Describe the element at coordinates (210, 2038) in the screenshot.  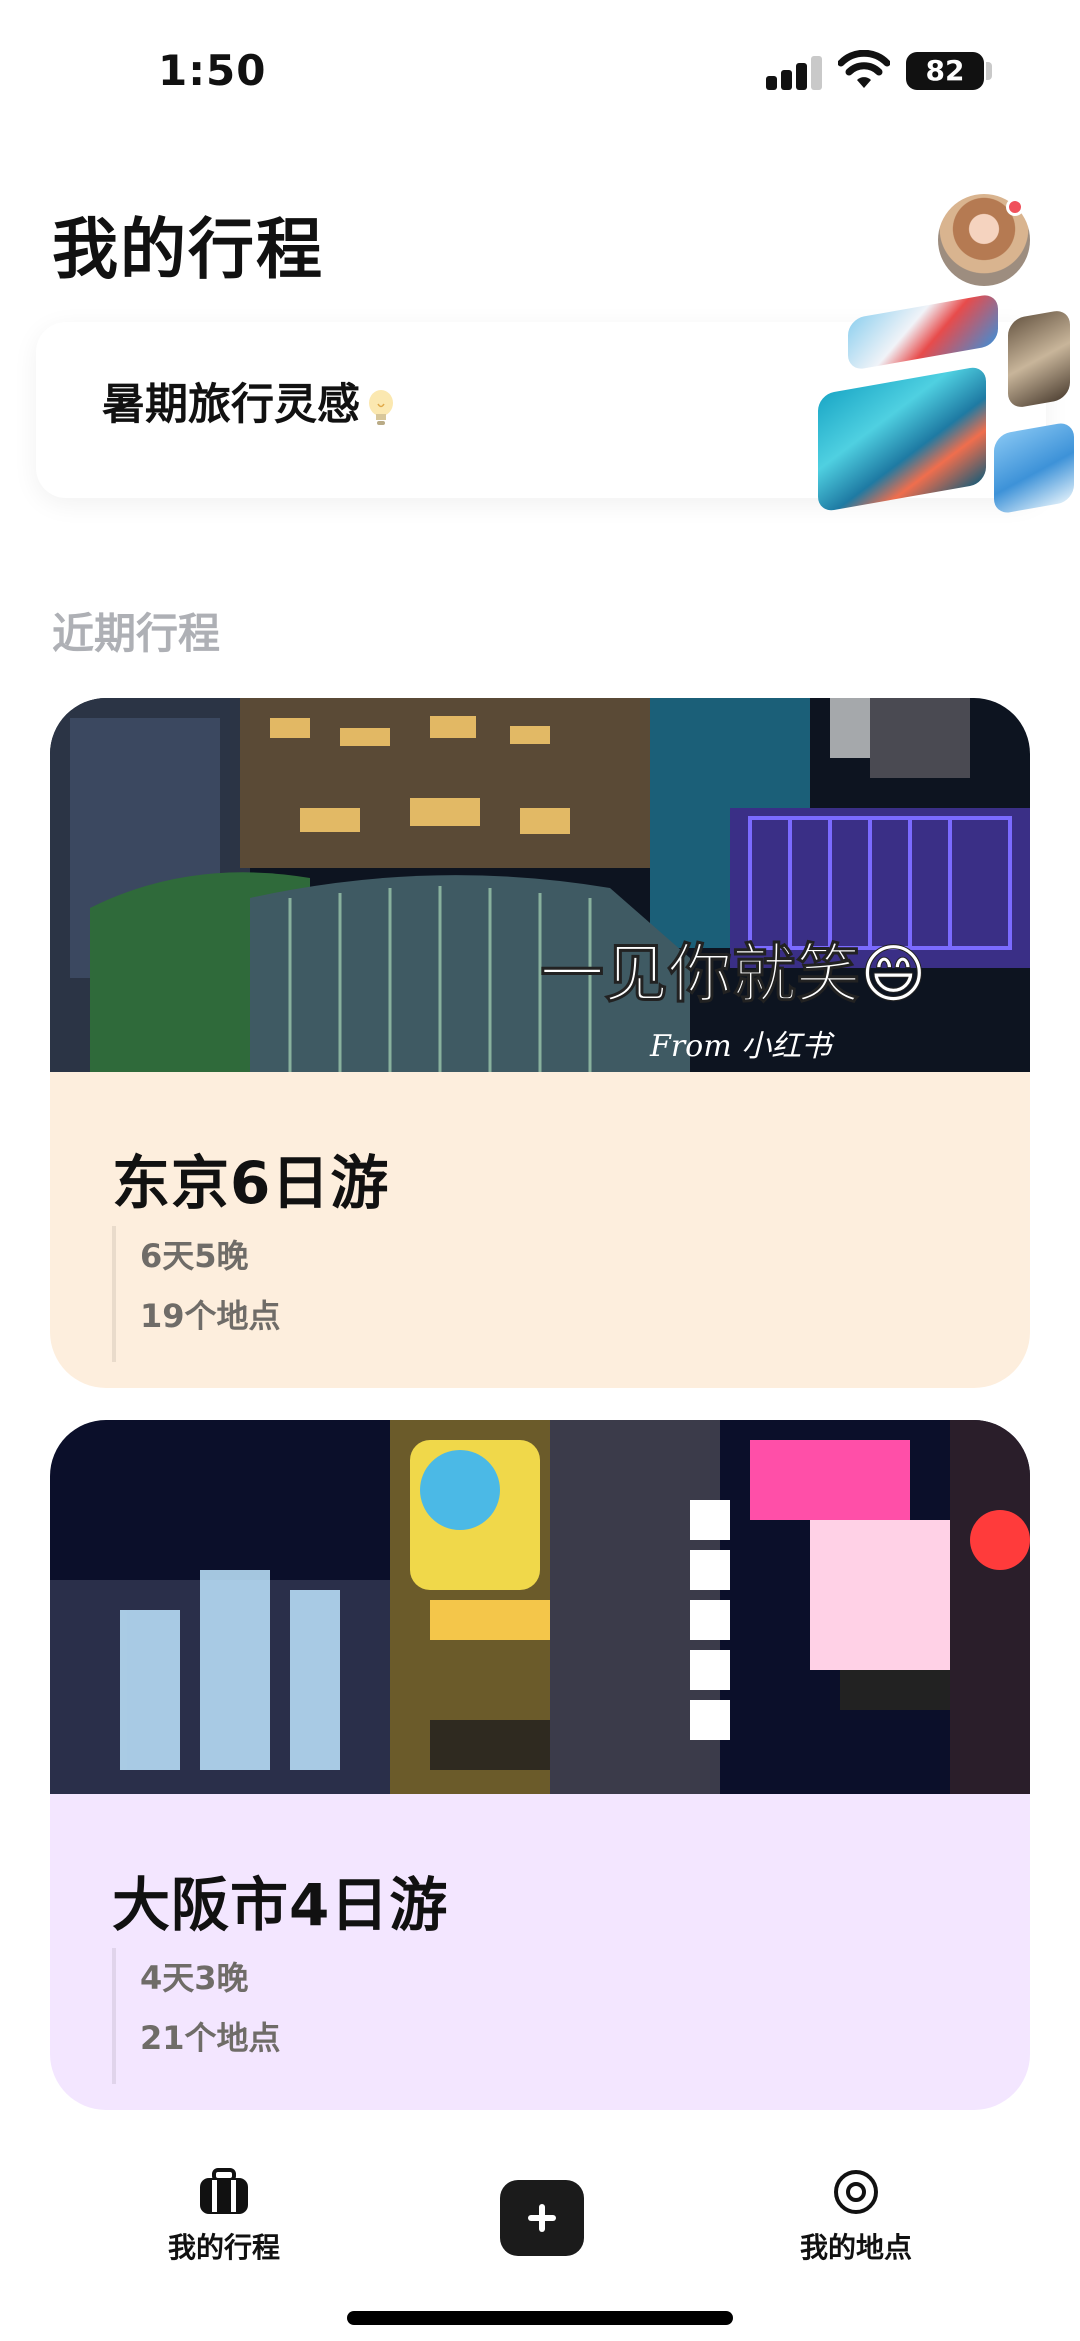
I see `trip-places-count: 21个地点` at that location.